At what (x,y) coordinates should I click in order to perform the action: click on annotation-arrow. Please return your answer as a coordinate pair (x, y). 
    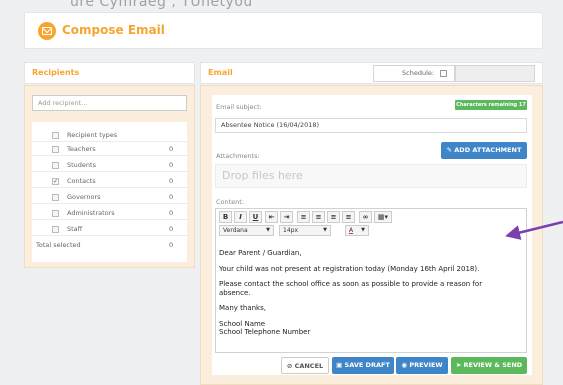
    Looking at the image, I should click on (534, 230).